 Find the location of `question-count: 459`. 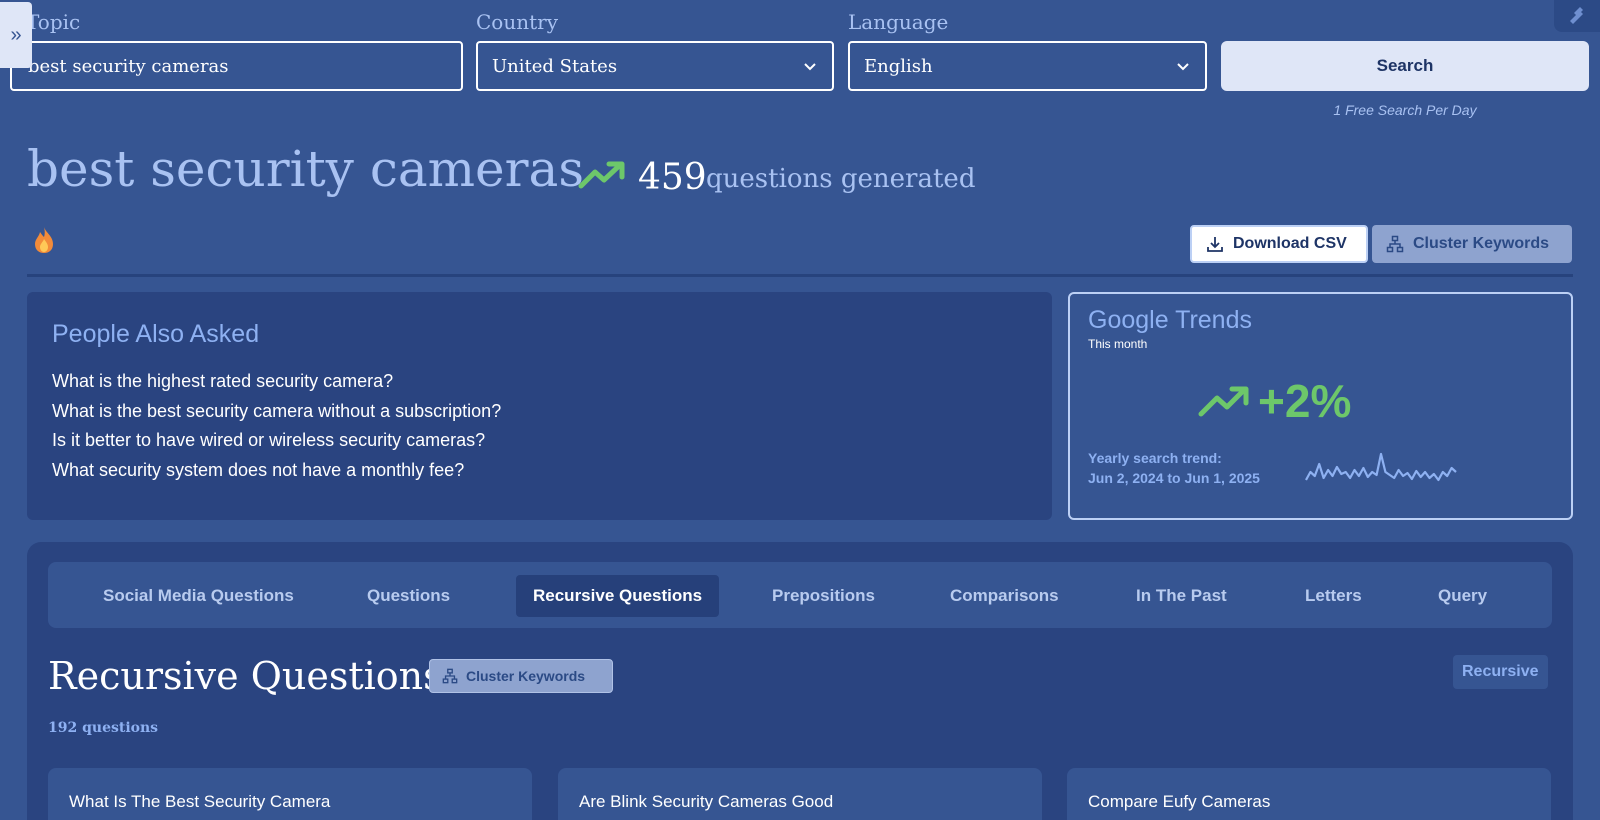

question-count: 459 is located at coordinates (672, 177).